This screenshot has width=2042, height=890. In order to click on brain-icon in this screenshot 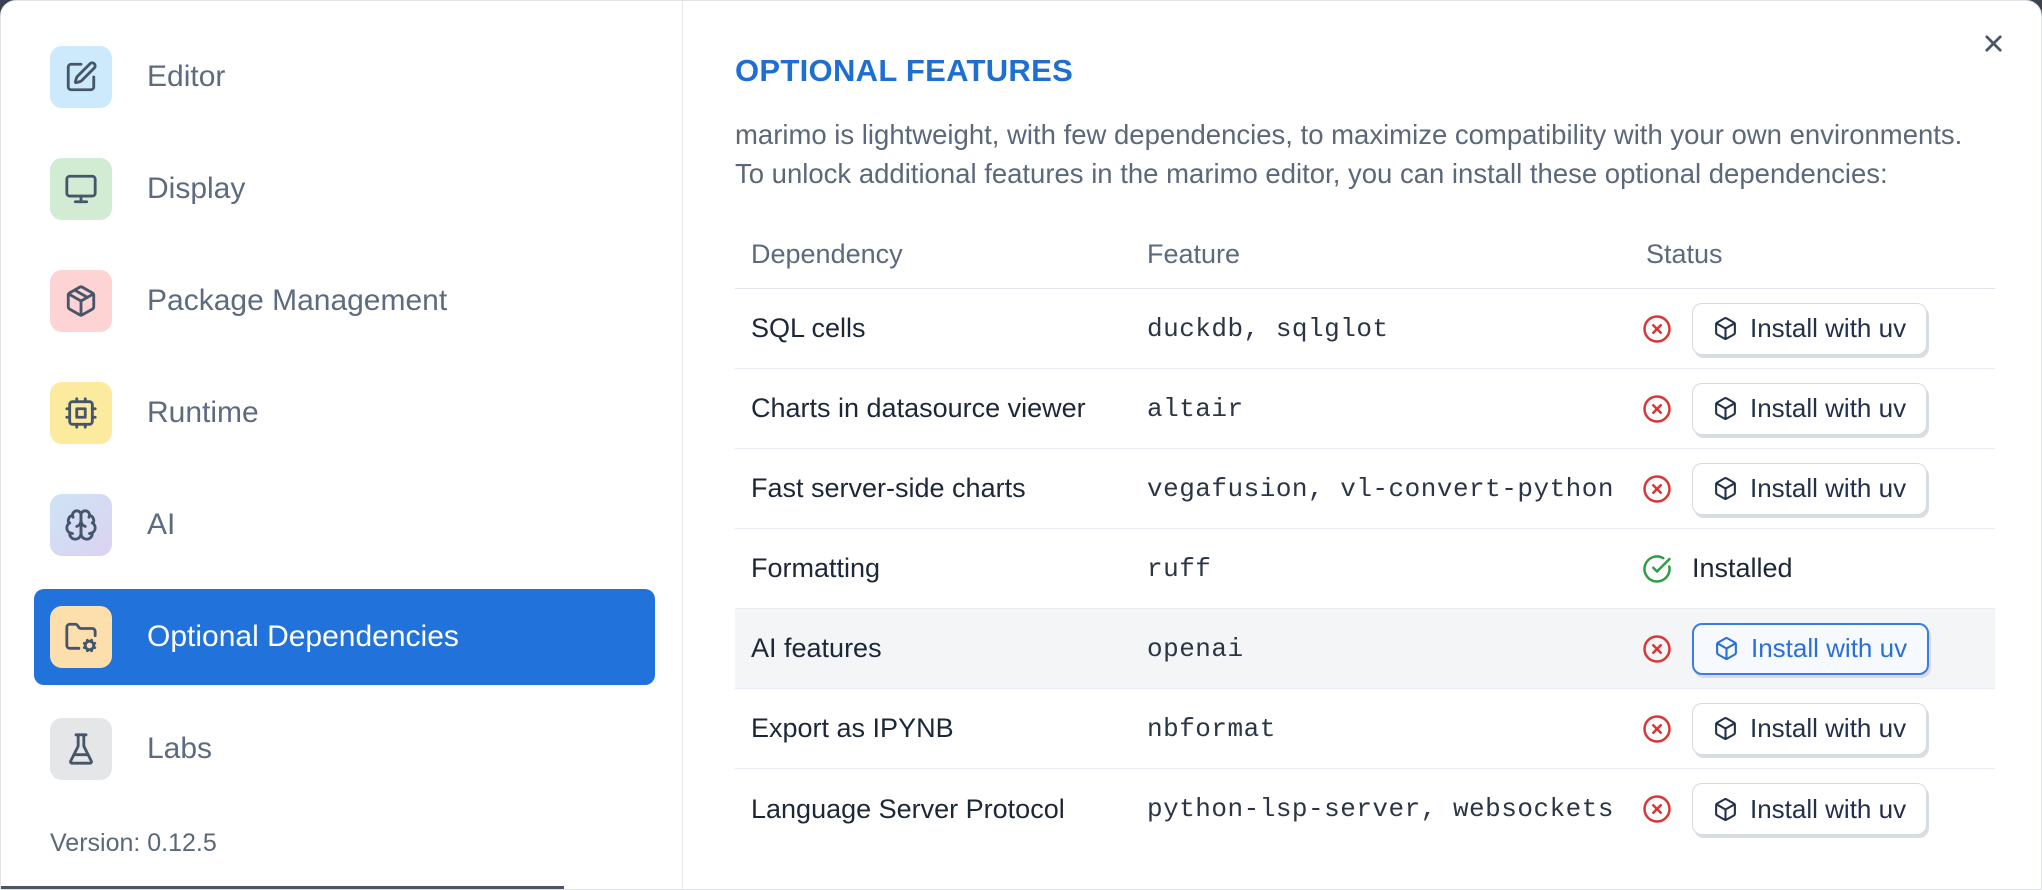, I will do `click(81, 525)`.